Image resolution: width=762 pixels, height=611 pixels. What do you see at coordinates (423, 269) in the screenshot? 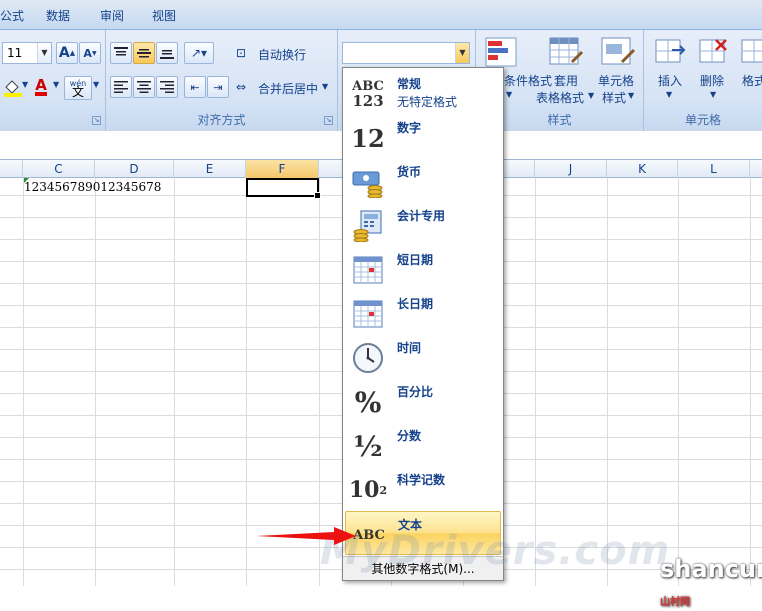
I see `menu-item-short-date: 短日期` at bounding box center [423, 269].